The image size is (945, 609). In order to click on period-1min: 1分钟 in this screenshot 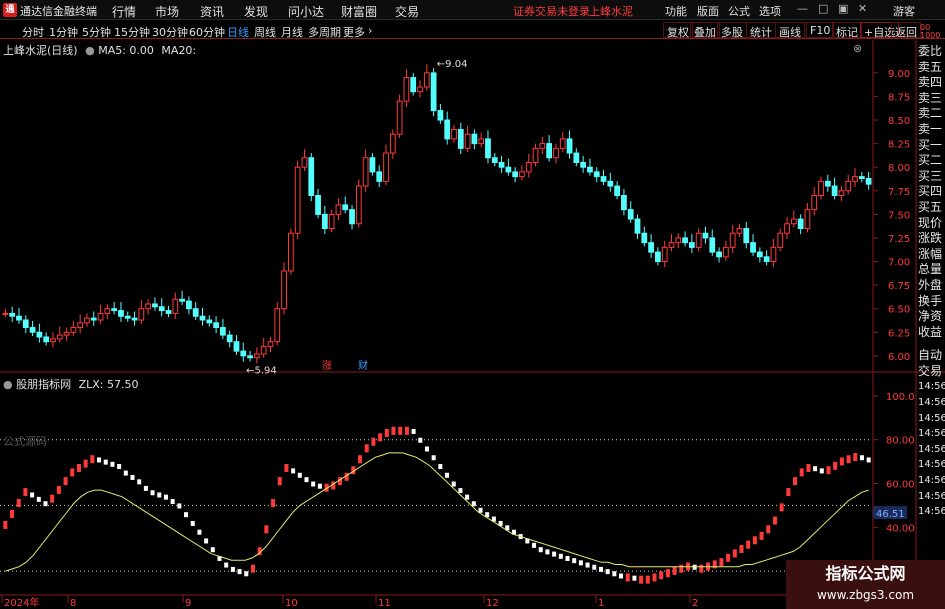, I will do `click(63, 32)`.